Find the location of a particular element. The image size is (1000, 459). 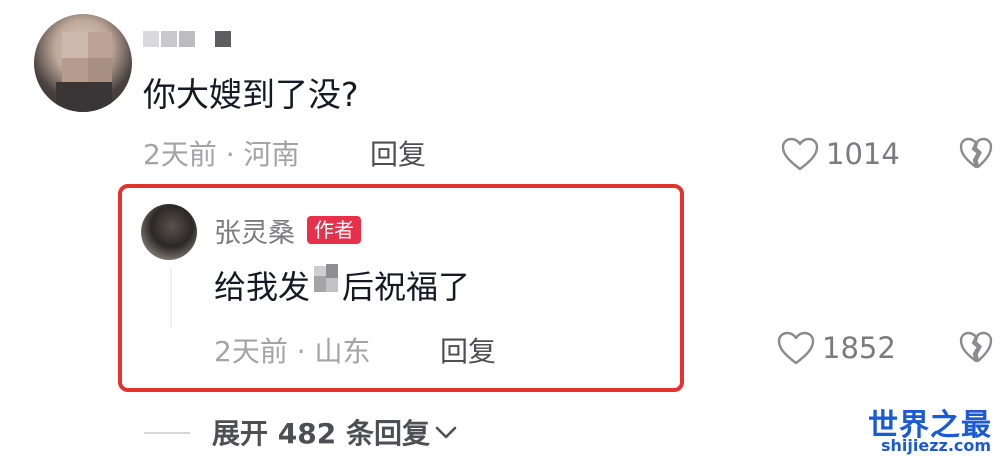

reply-text-start: 给我发 is located at coordinates (262, 287).